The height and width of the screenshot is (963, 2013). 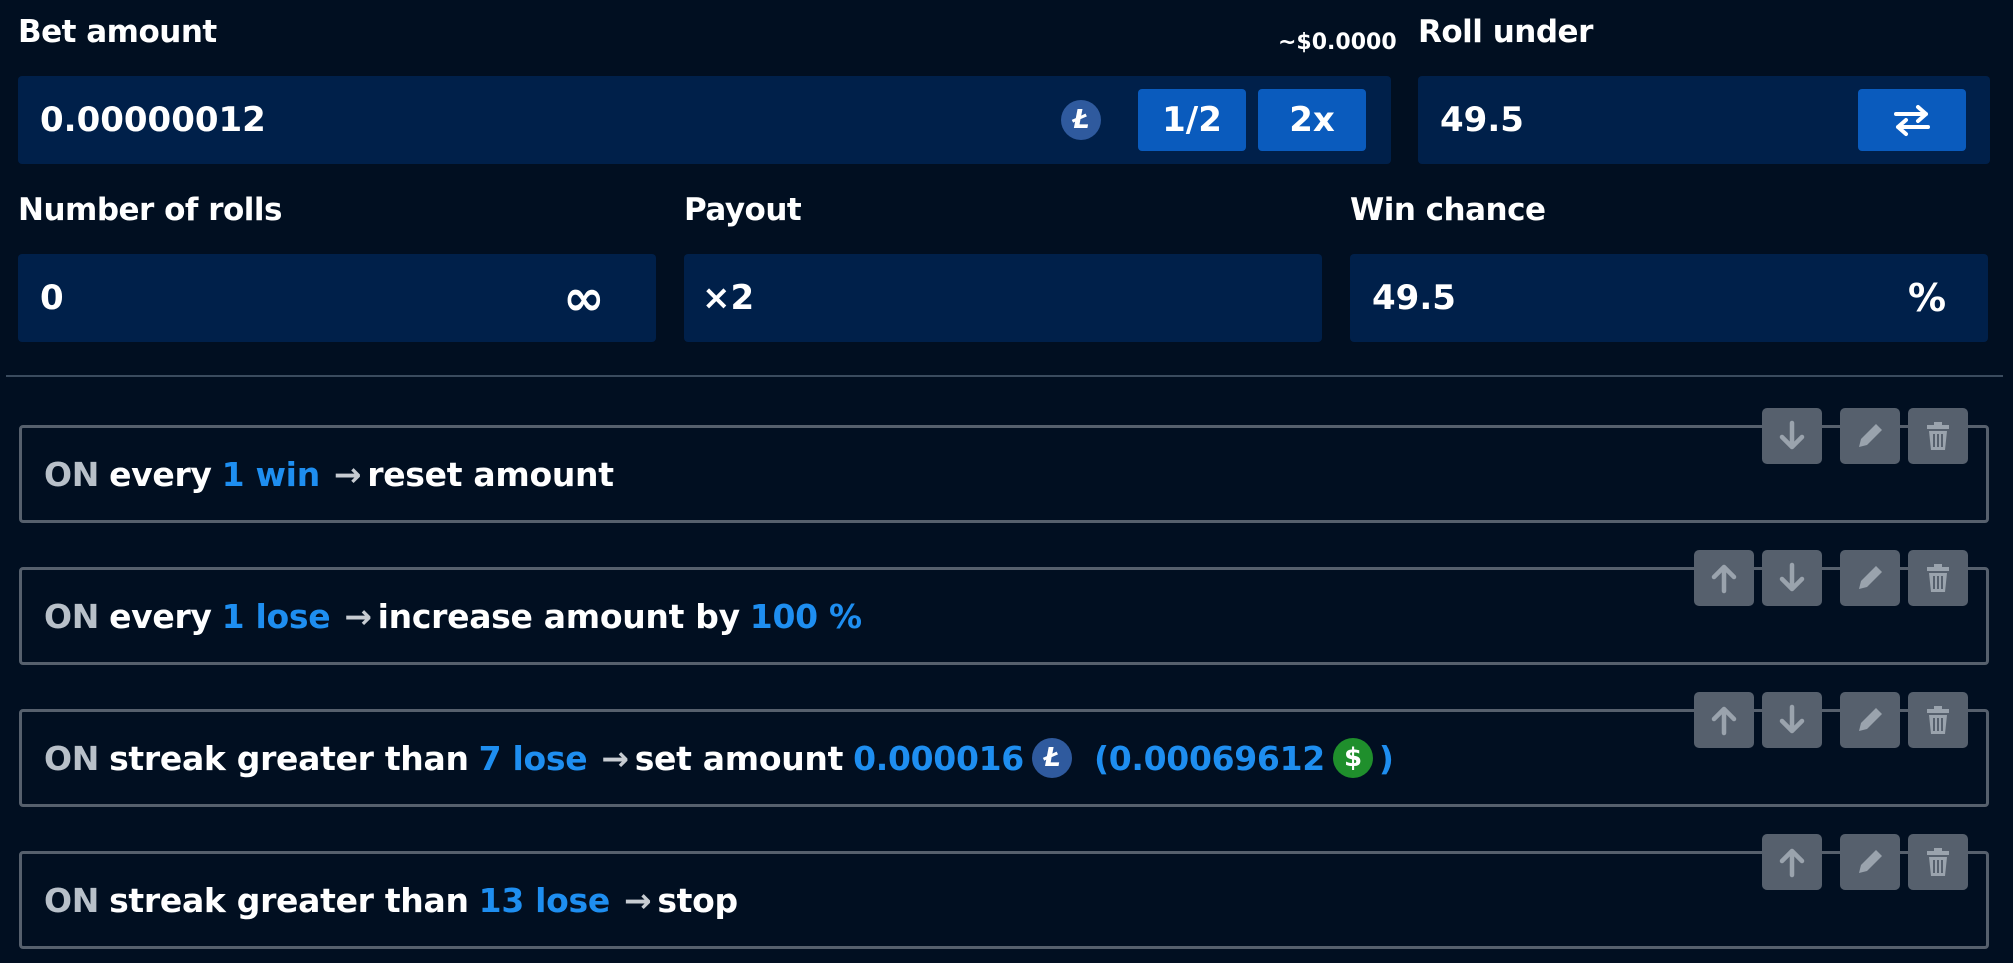 I want to click on roll-under-value: 49.5, so click(x=1482, y=120).